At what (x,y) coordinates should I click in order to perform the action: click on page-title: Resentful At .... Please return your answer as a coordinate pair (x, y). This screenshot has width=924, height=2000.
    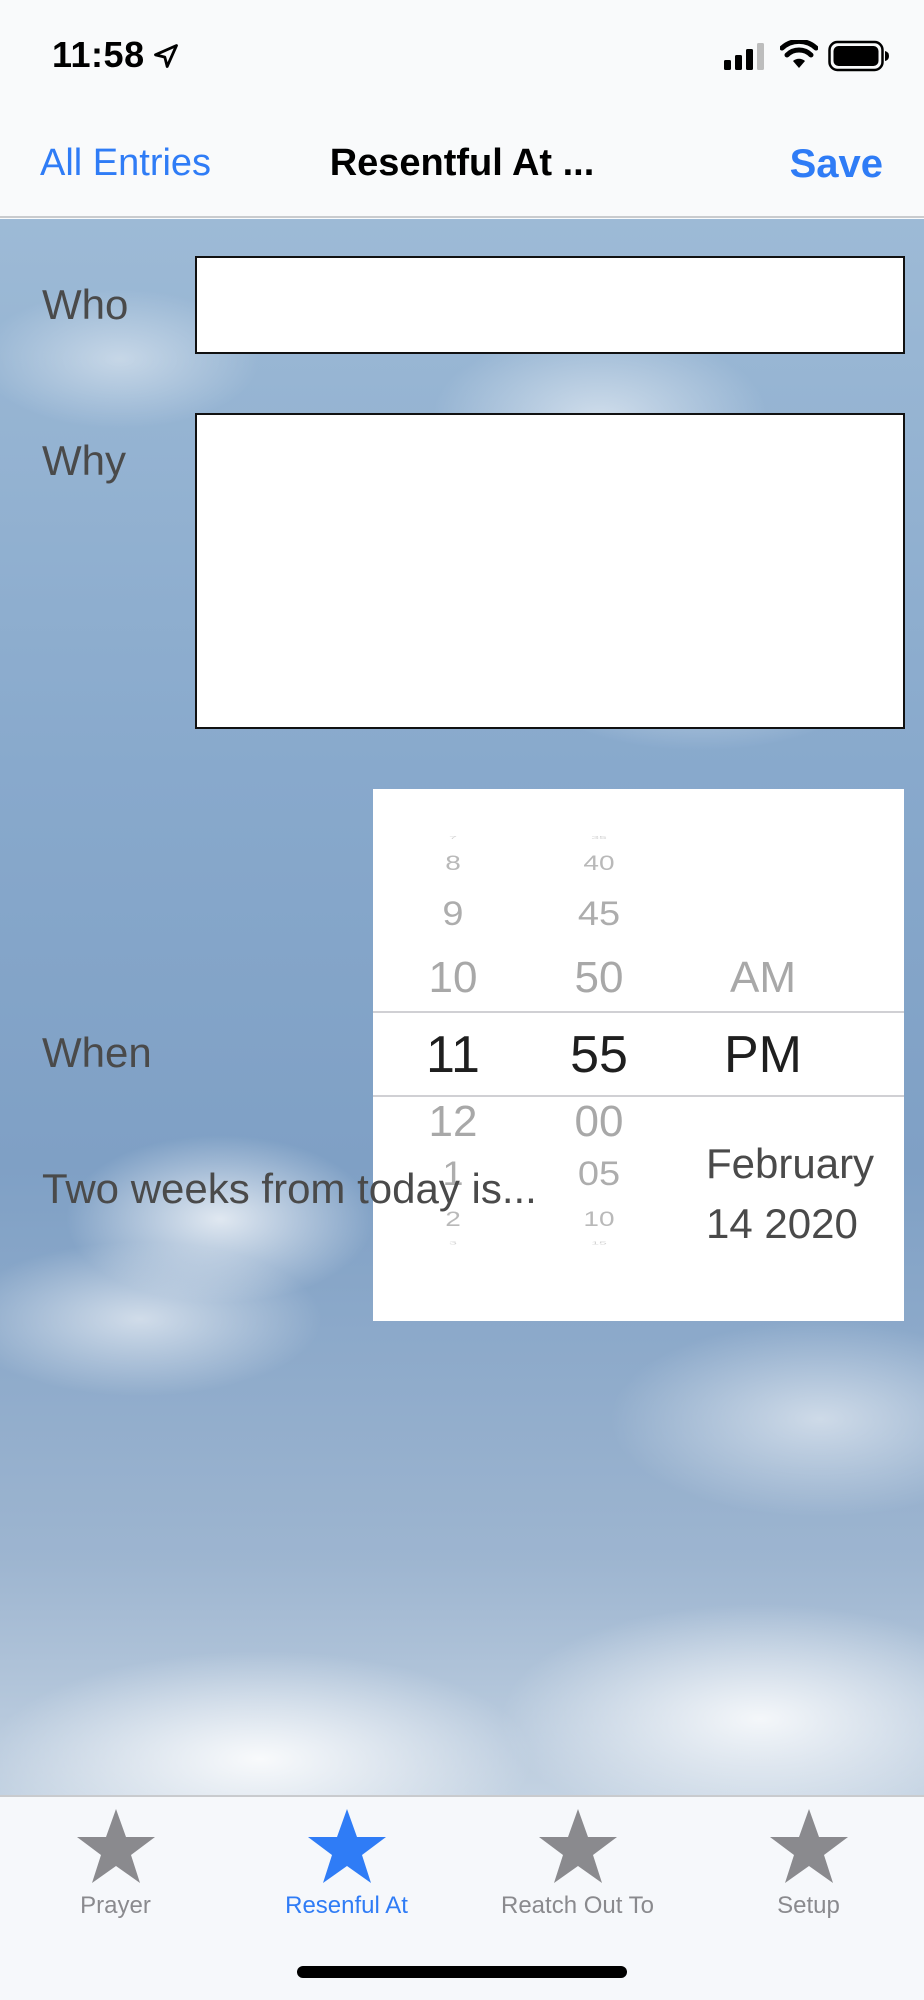
    Looking at the image, I should click on (462, 163).